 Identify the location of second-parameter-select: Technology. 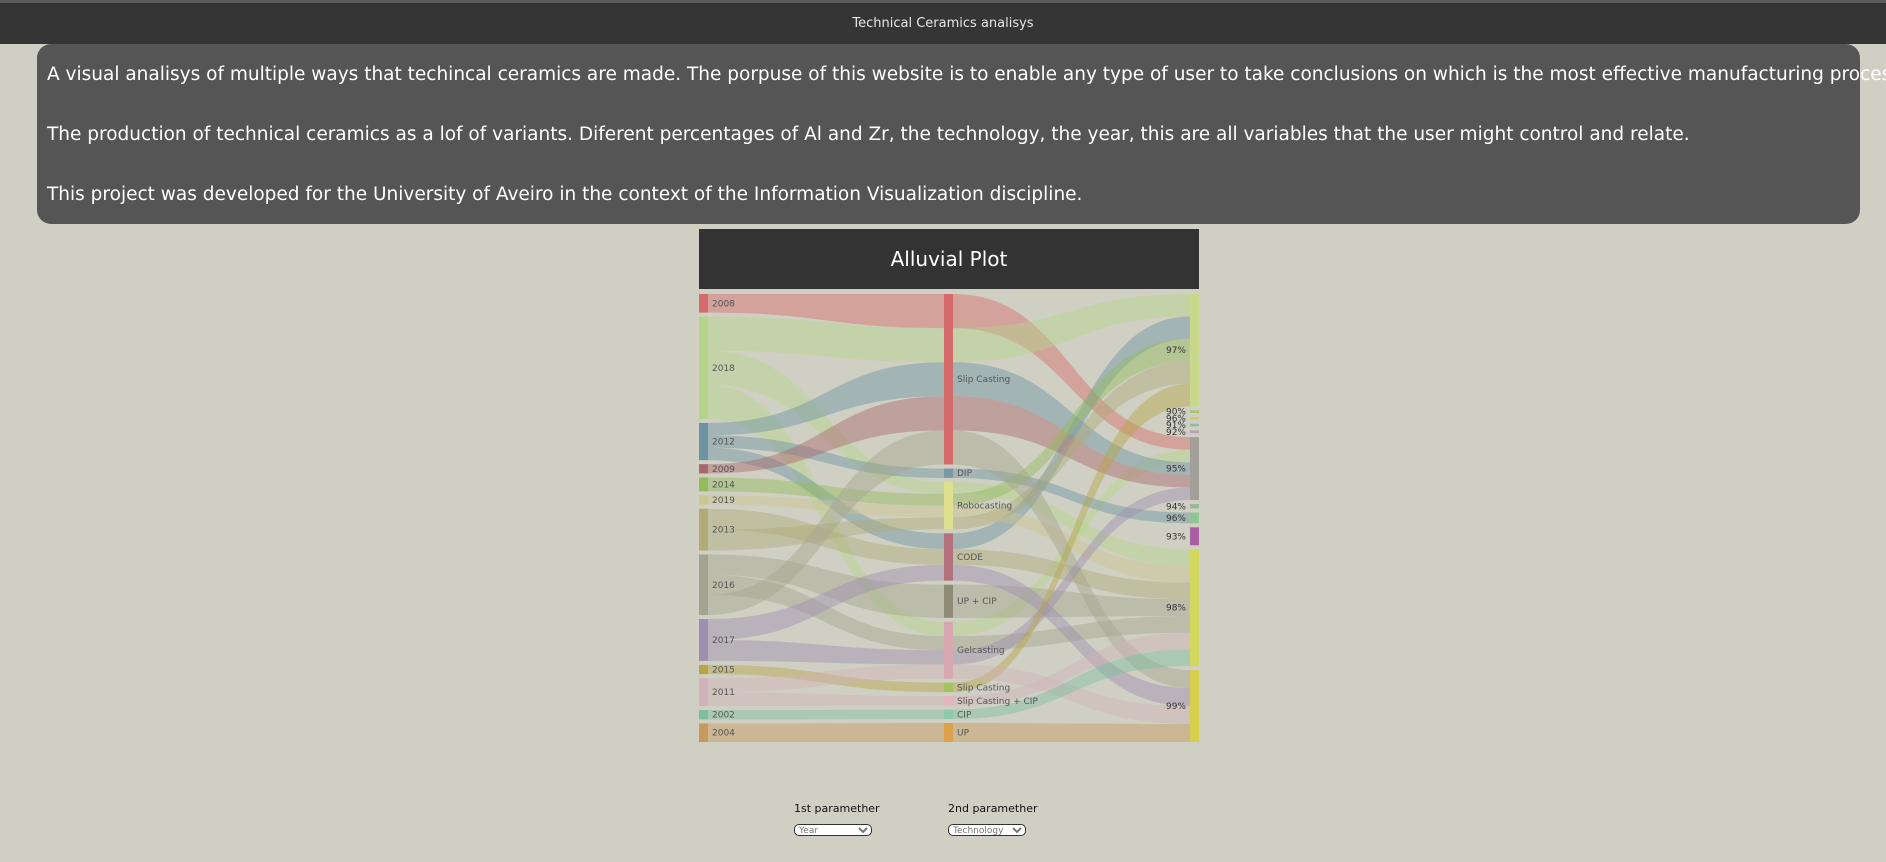
(987, 830).